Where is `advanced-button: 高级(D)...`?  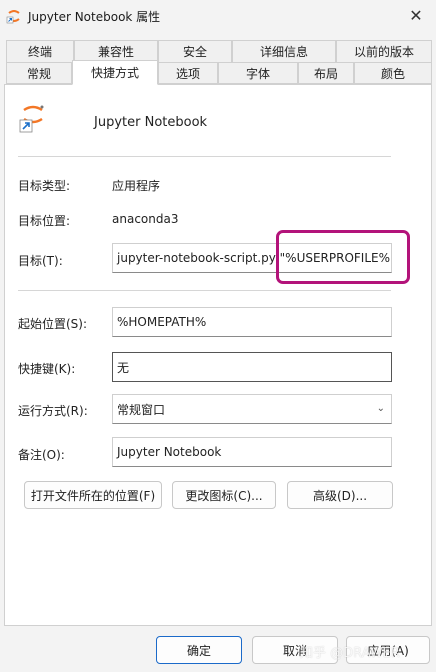 advanced-button: 高级(D)... is located at coordinates (340, 495).